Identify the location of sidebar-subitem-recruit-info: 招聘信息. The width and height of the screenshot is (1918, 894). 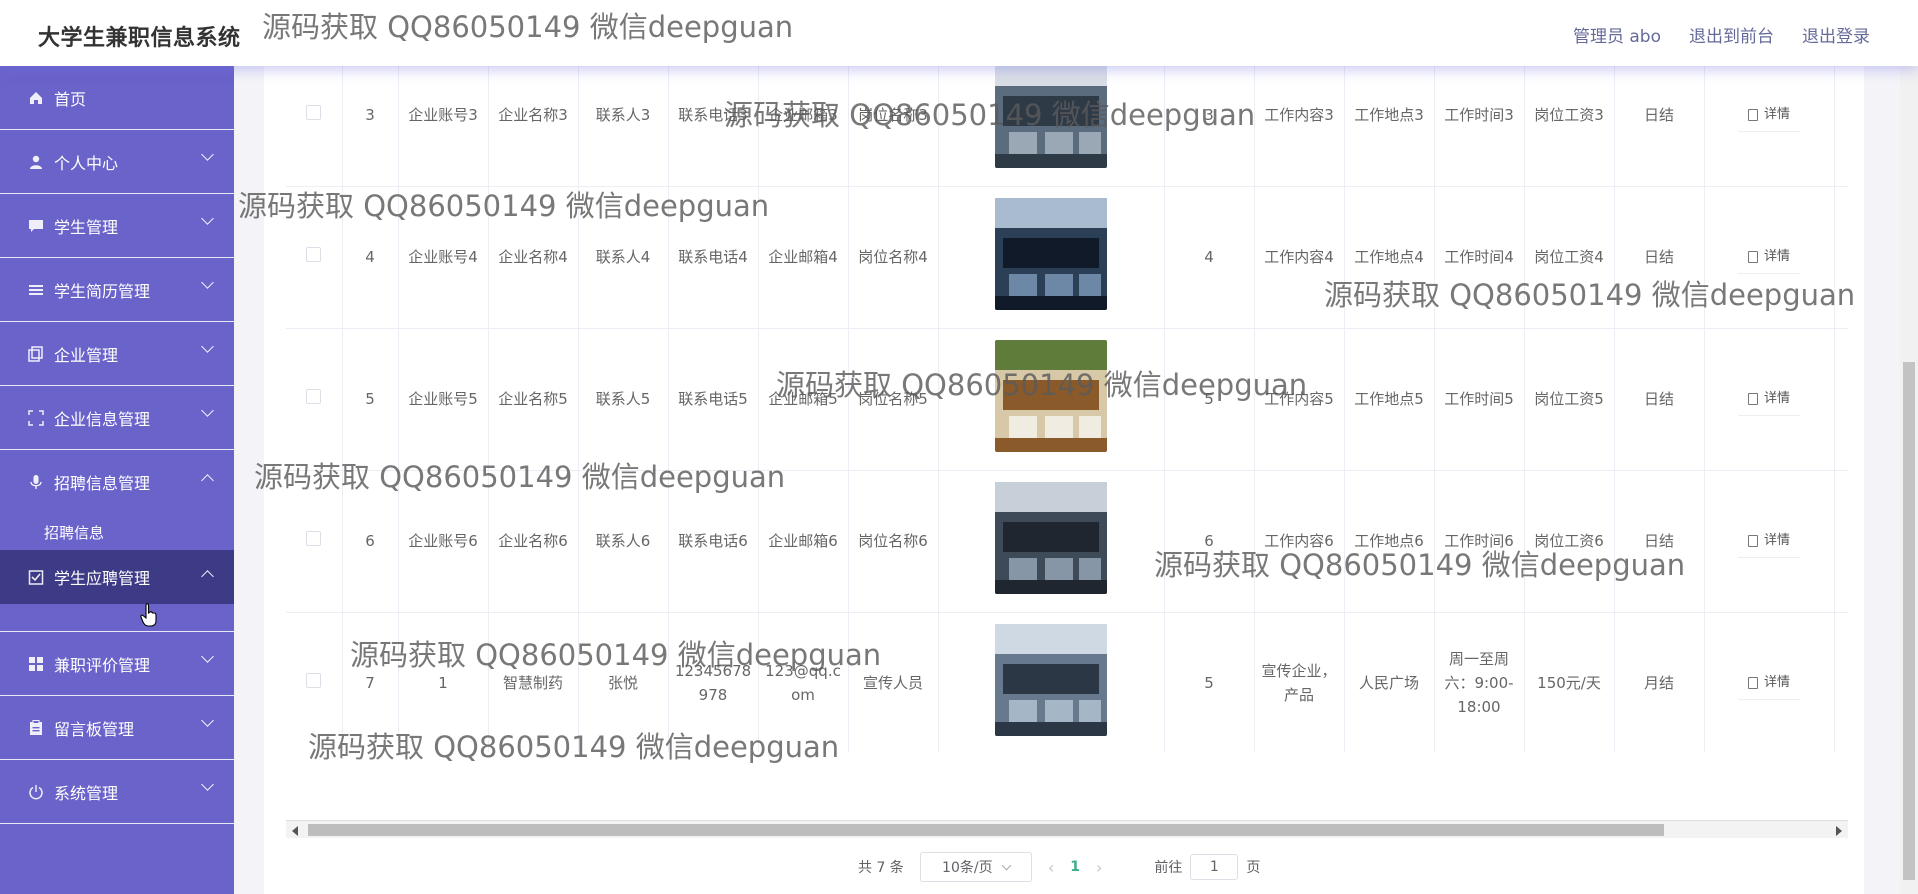
(117, 532).